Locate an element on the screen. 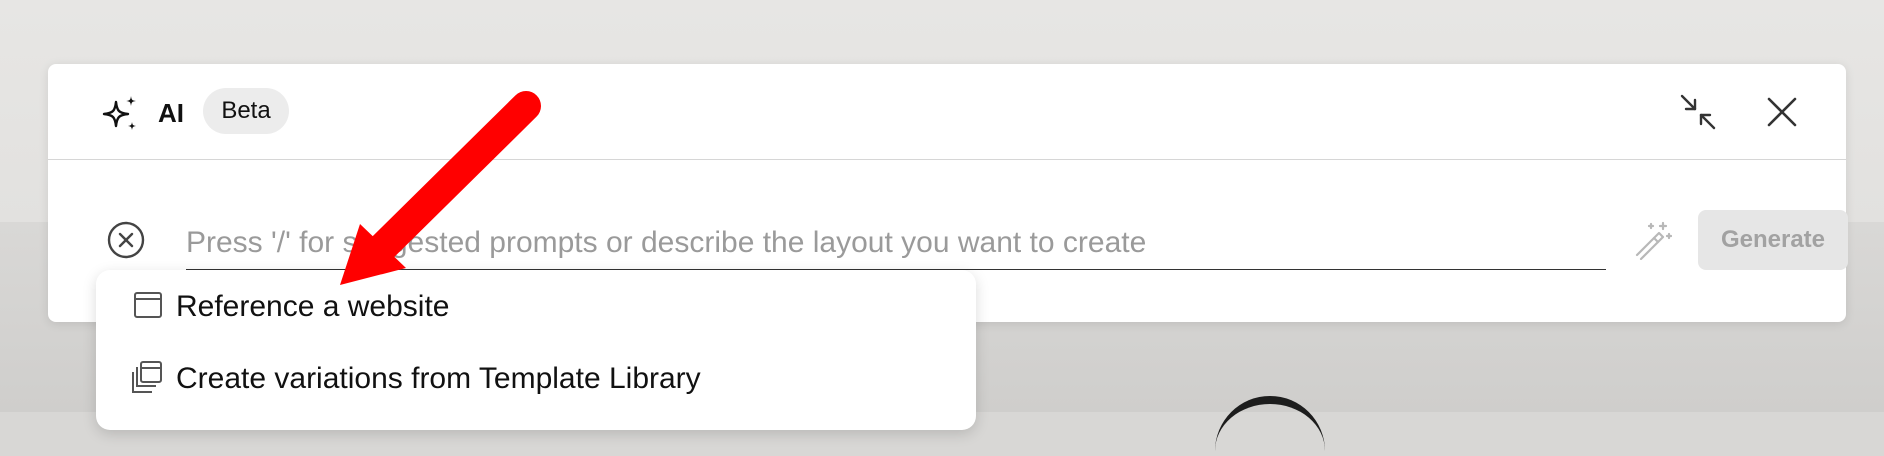 The image size is (1884, 456). generate-button: Generate is located at coordinates (1773, 240).